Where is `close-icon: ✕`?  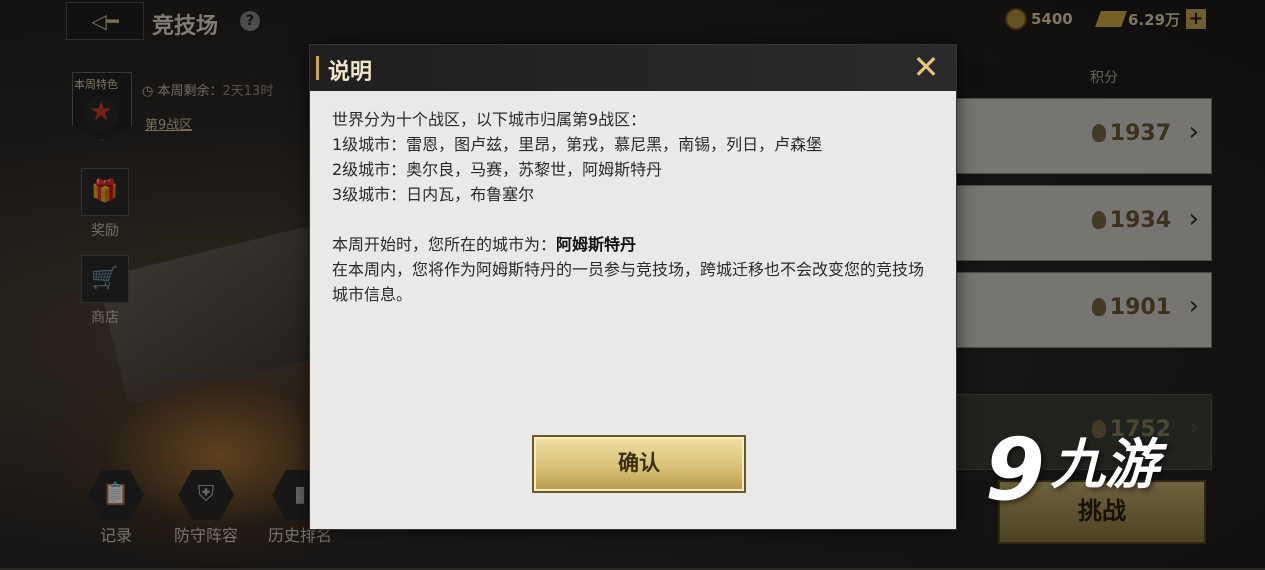
close-icon: ✕ is located at coordinates (926, 67).